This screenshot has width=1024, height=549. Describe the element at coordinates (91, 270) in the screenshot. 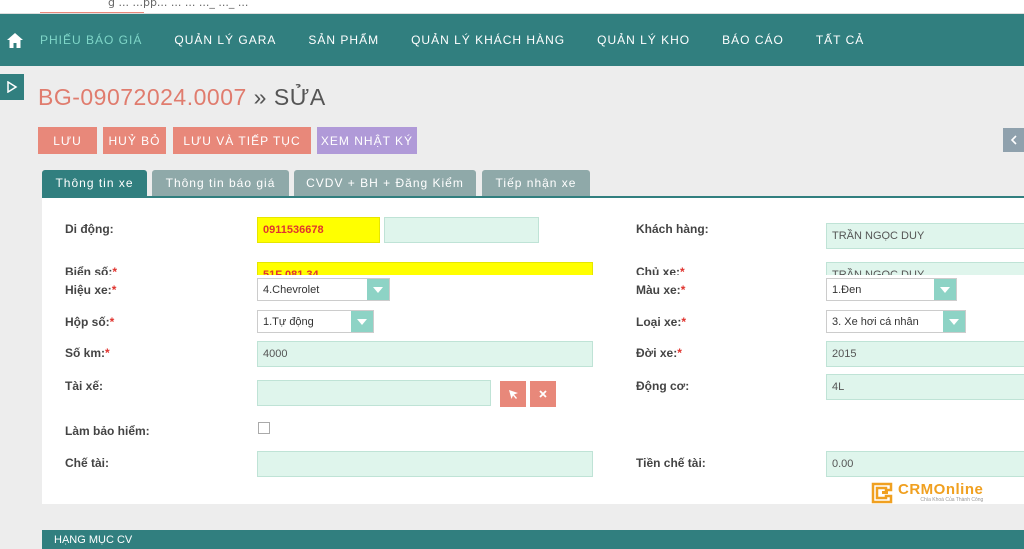

I see `plate-label: Biển số:*` at that location.